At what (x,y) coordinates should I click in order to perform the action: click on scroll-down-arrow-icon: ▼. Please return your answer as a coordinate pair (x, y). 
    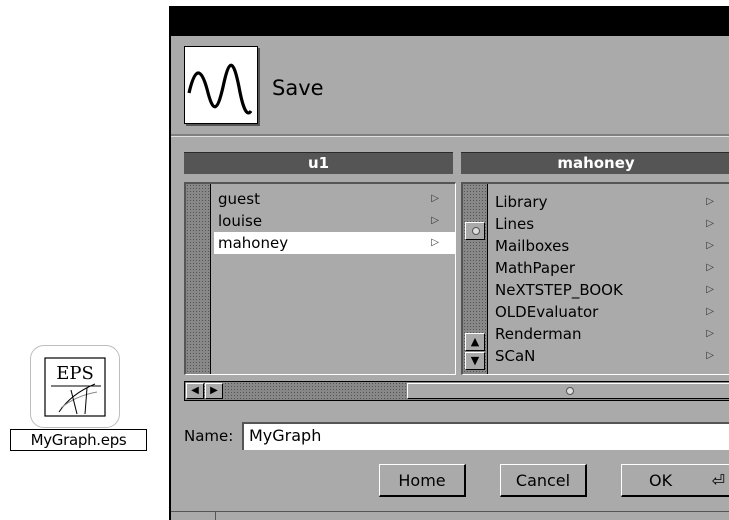
    Looking at the image, I should click on (475, 361).